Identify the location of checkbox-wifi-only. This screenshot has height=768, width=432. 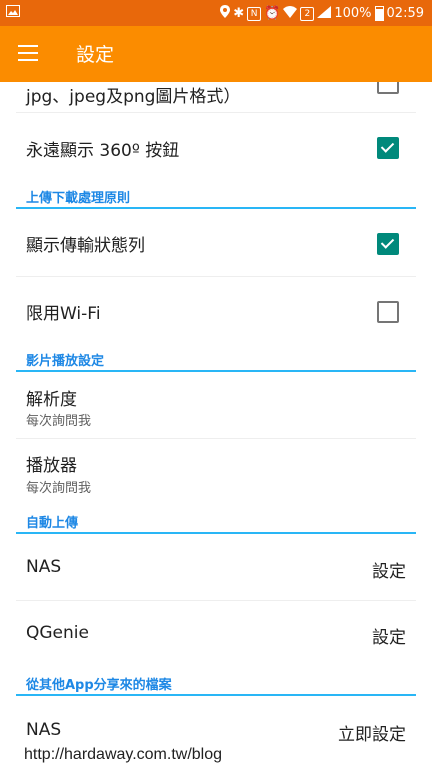
(388, 312).